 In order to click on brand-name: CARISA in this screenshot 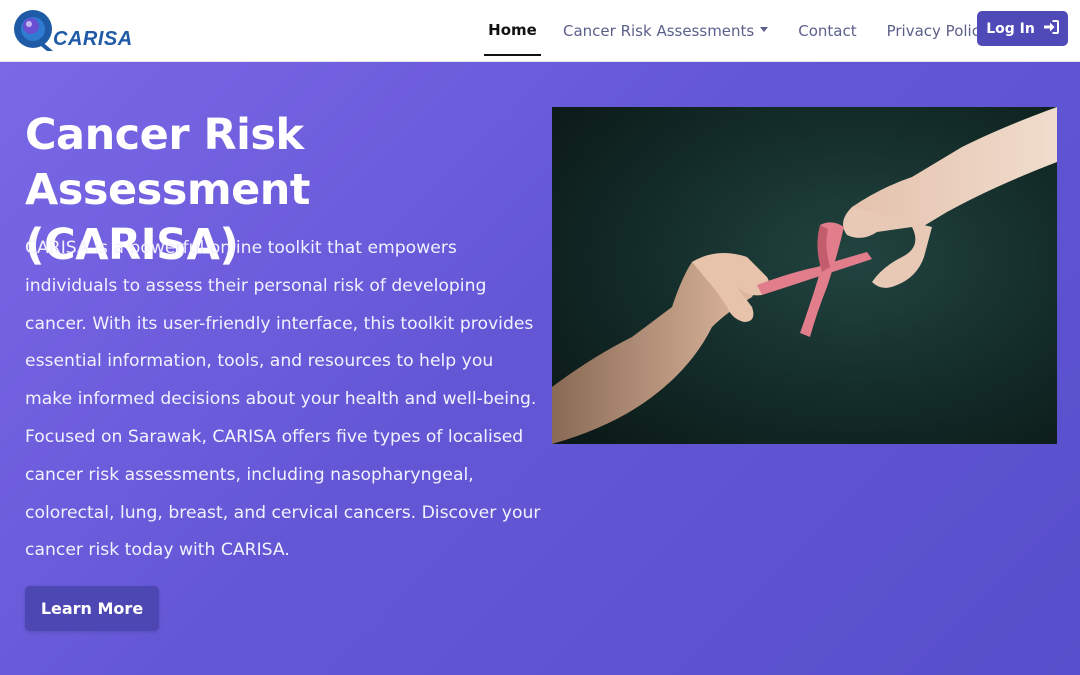, I will do `click(93, 39)`.